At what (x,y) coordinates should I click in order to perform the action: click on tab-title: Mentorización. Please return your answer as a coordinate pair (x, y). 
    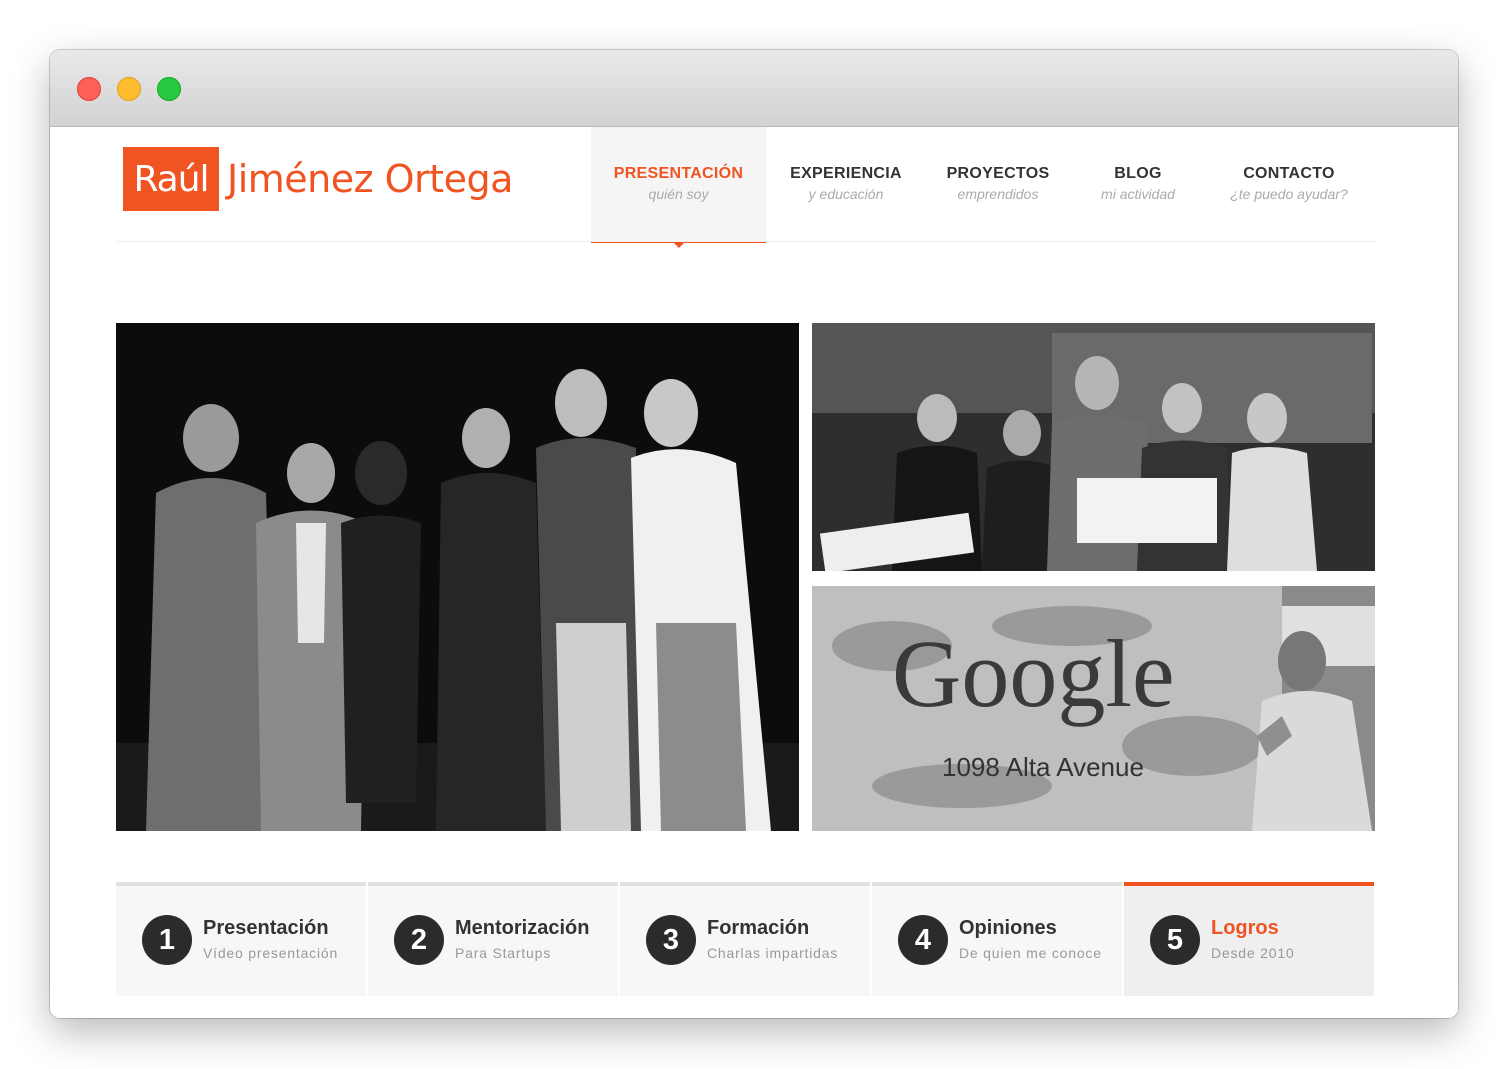
    Looking at the image, I should click on (522, 928).